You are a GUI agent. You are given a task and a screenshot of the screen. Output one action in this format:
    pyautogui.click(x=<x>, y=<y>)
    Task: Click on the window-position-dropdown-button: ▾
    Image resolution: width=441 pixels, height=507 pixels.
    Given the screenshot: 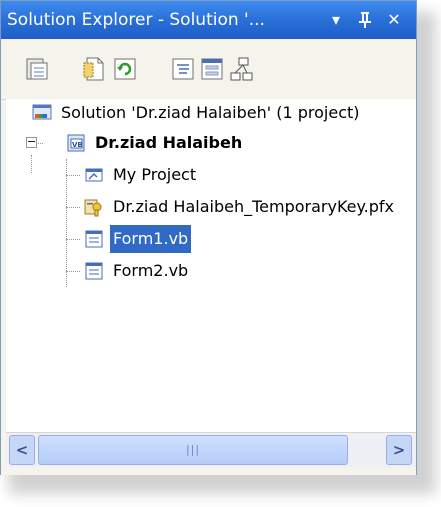 What is the action you would take?
    pyautogui.click(x=336, y=20)
    